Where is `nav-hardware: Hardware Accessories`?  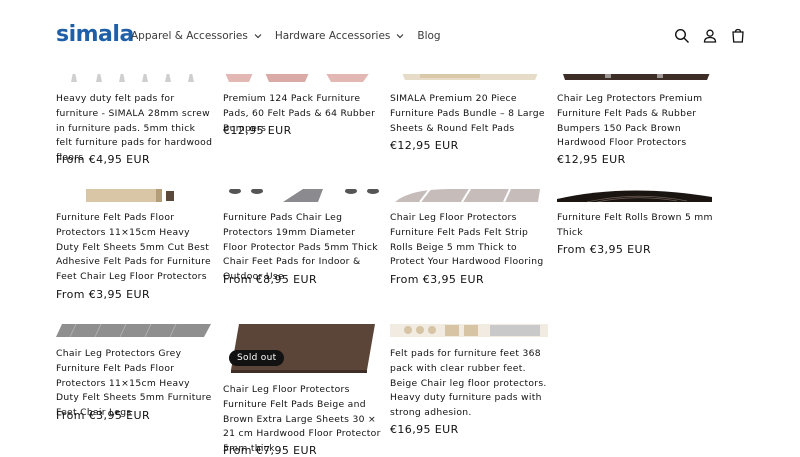
nav-hardware: Hardware Accessories is located at coordinates (340, 36).